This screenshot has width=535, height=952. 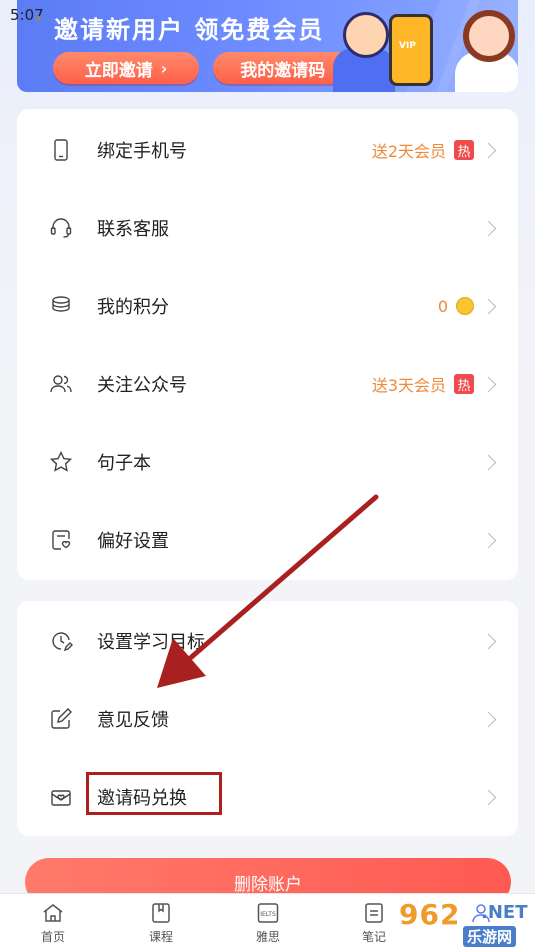 What do you see at coordinates (53, 923) in the screenshot?
I see `tab-home: 首页` at bounding box center [53, 923].